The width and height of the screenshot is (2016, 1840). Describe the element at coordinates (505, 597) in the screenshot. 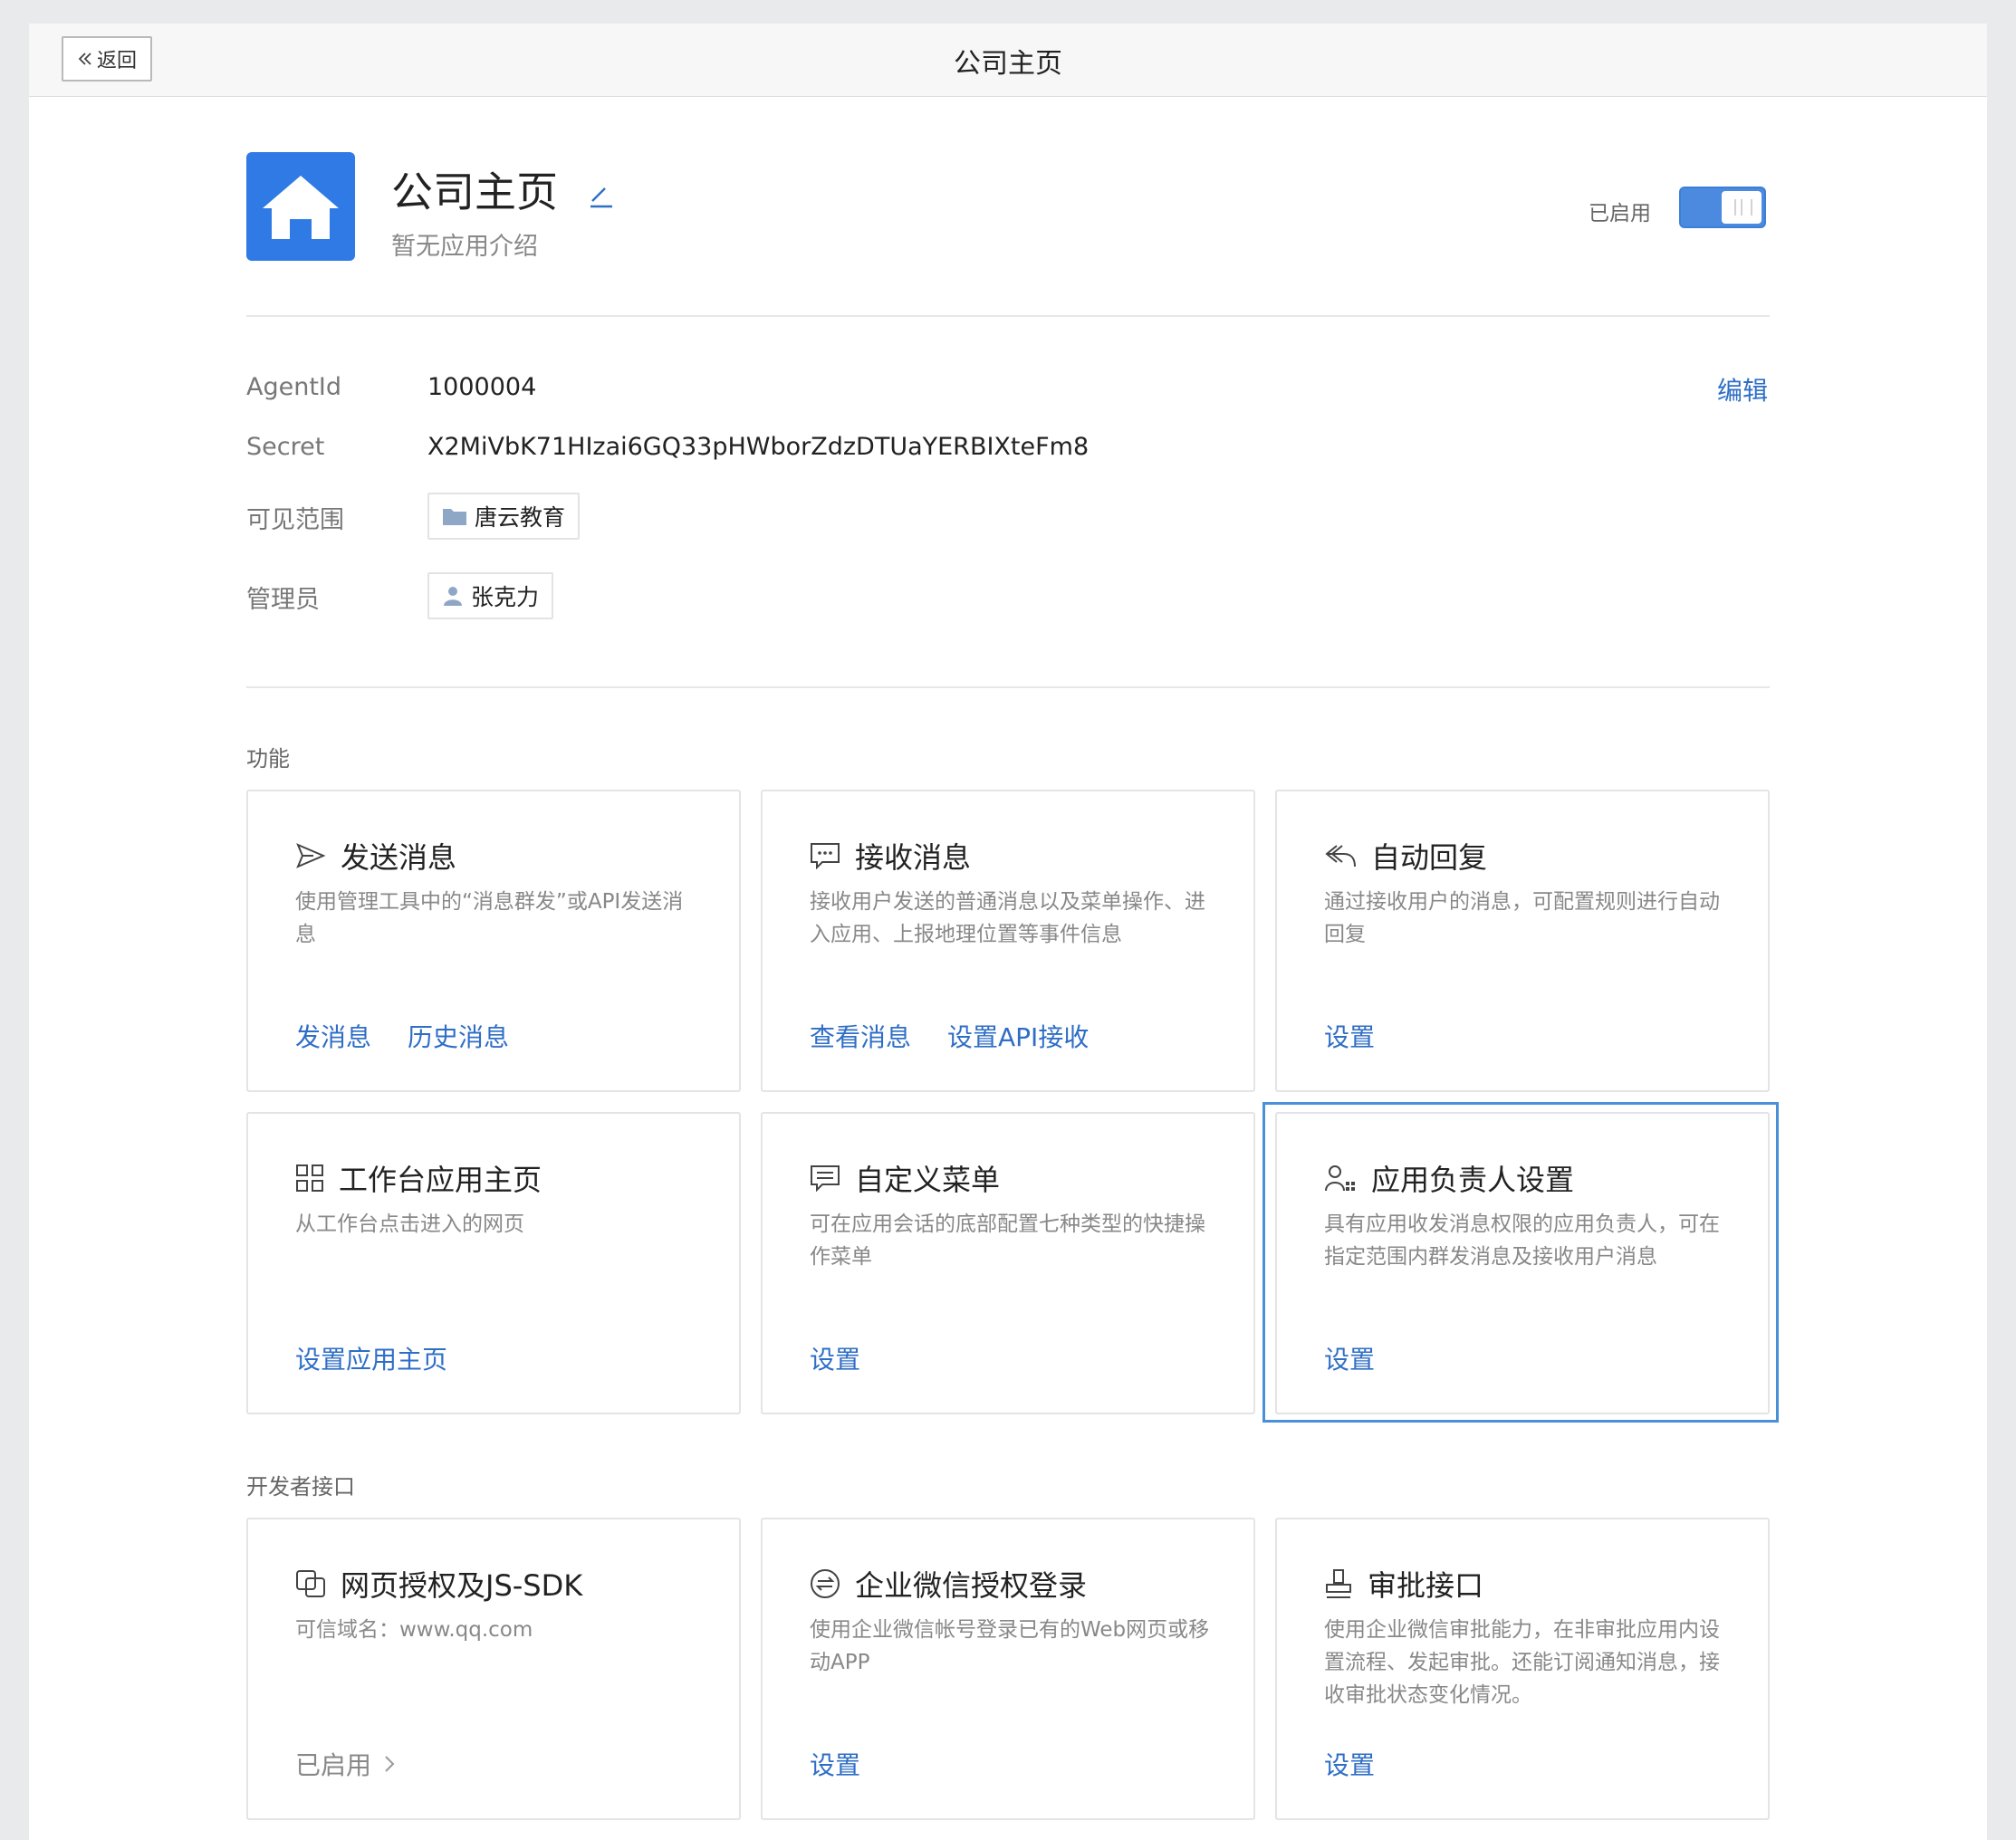

I see `admin-value: 张克力` at that location.